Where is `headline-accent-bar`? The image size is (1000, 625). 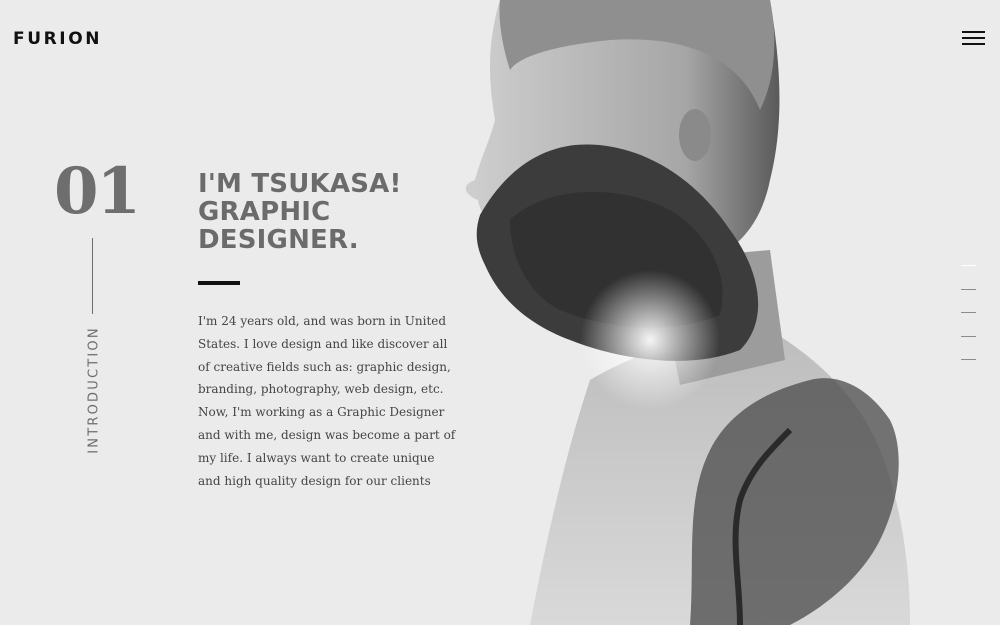
headline-accent-bar is located at coordinates (219, 283).